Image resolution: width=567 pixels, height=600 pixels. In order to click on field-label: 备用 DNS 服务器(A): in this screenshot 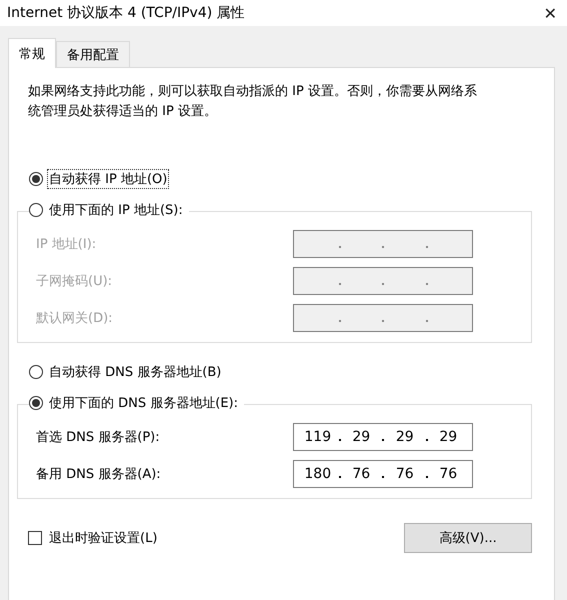, I will do `click(98, 474)`.